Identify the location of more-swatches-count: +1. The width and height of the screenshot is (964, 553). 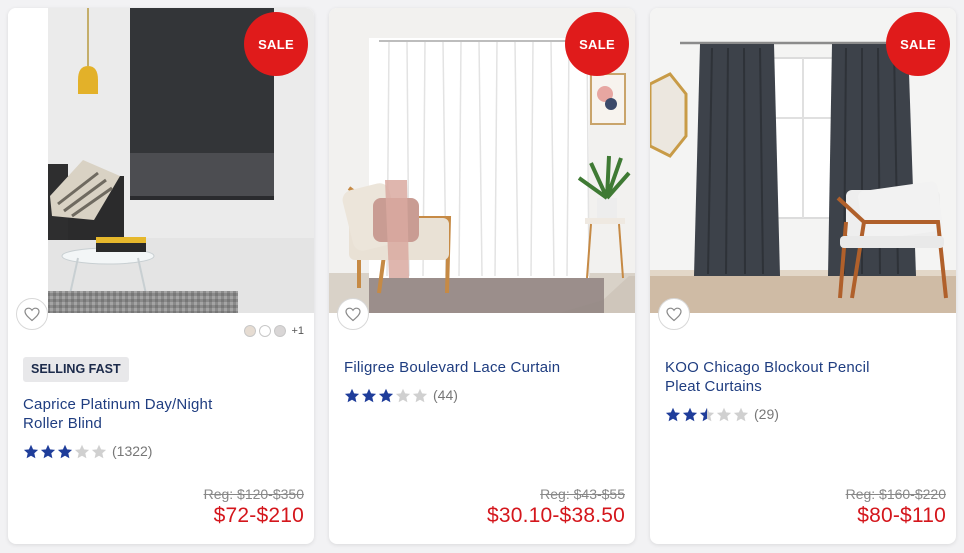
(297, 331).